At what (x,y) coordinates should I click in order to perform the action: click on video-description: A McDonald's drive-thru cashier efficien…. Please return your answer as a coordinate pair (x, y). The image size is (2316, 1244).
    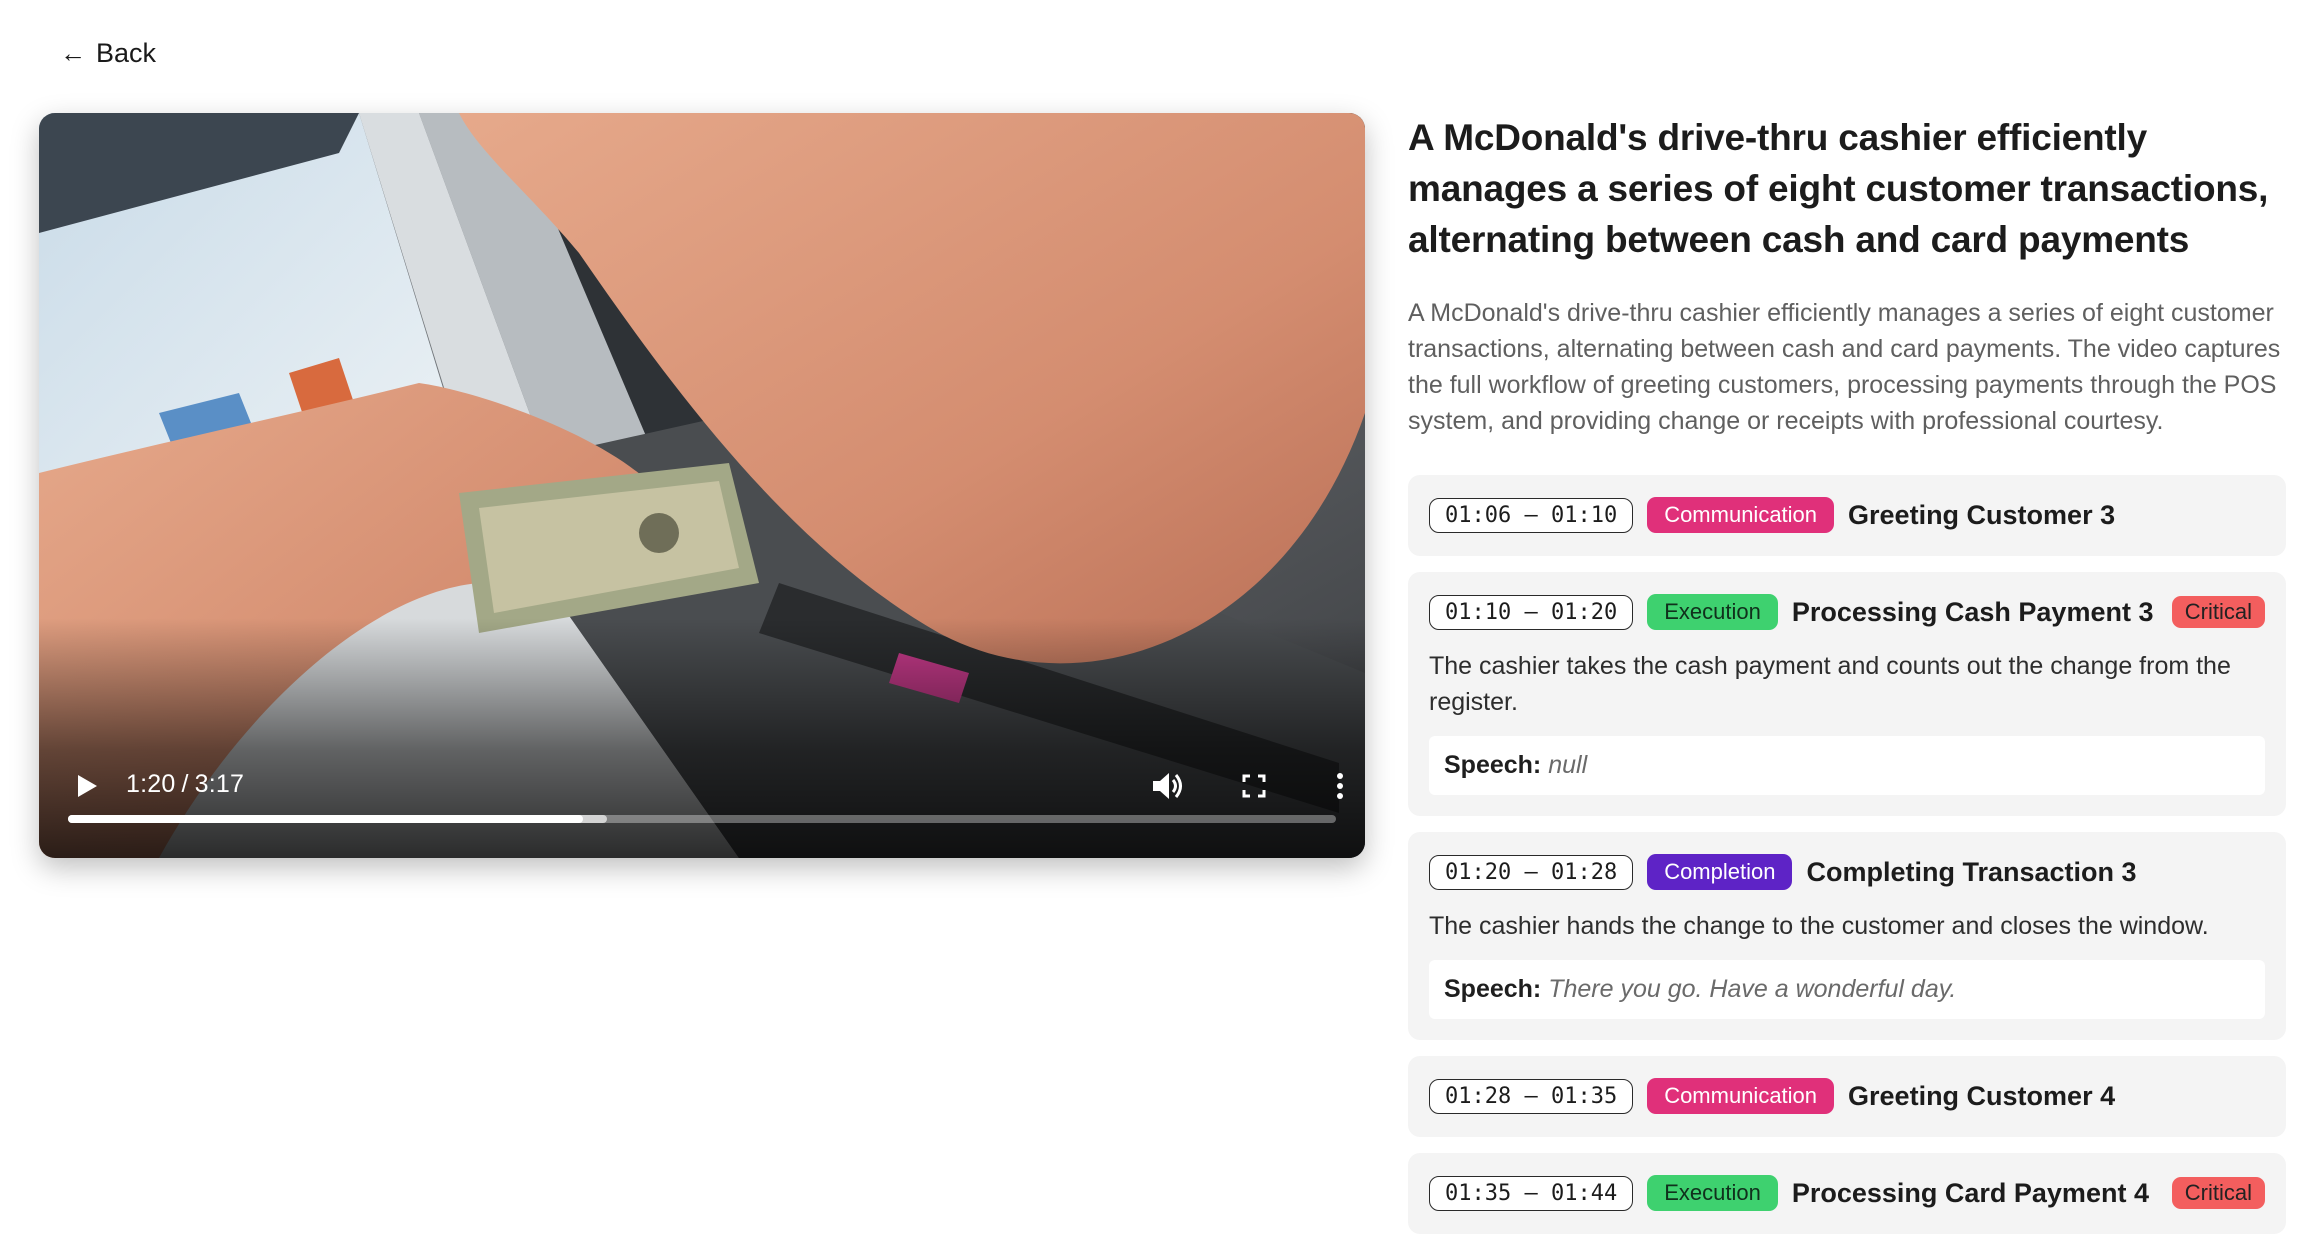
    Looking at the image, I should click on (1844, 367).